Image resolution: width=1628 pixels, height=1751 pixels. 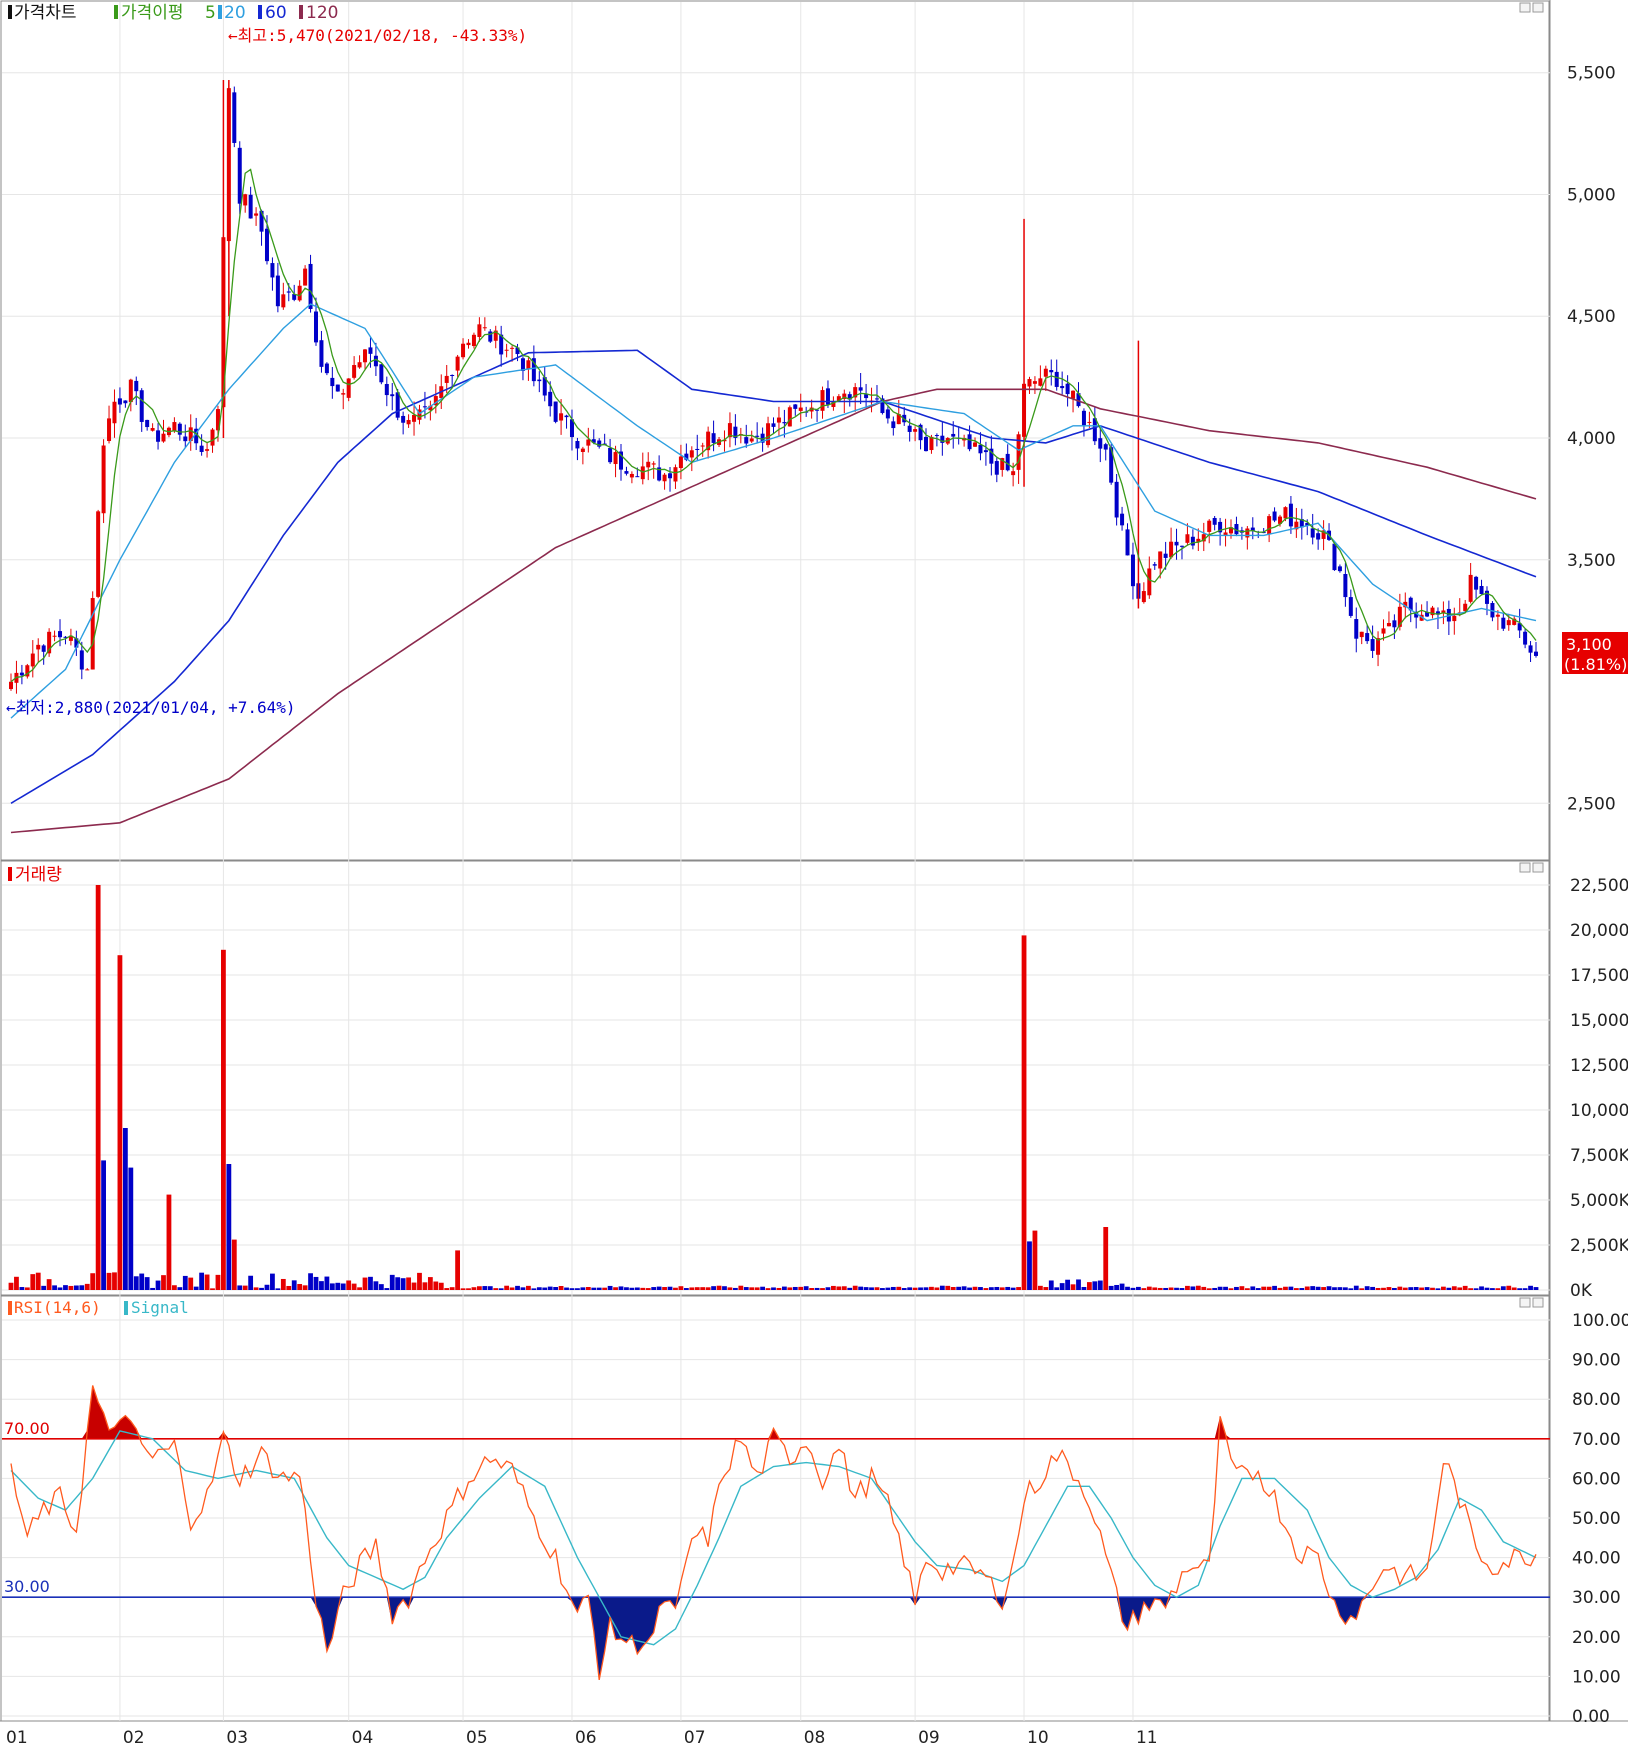 I want to click on volume-y-tick: 17,500K, so click(x=1599, y=976).